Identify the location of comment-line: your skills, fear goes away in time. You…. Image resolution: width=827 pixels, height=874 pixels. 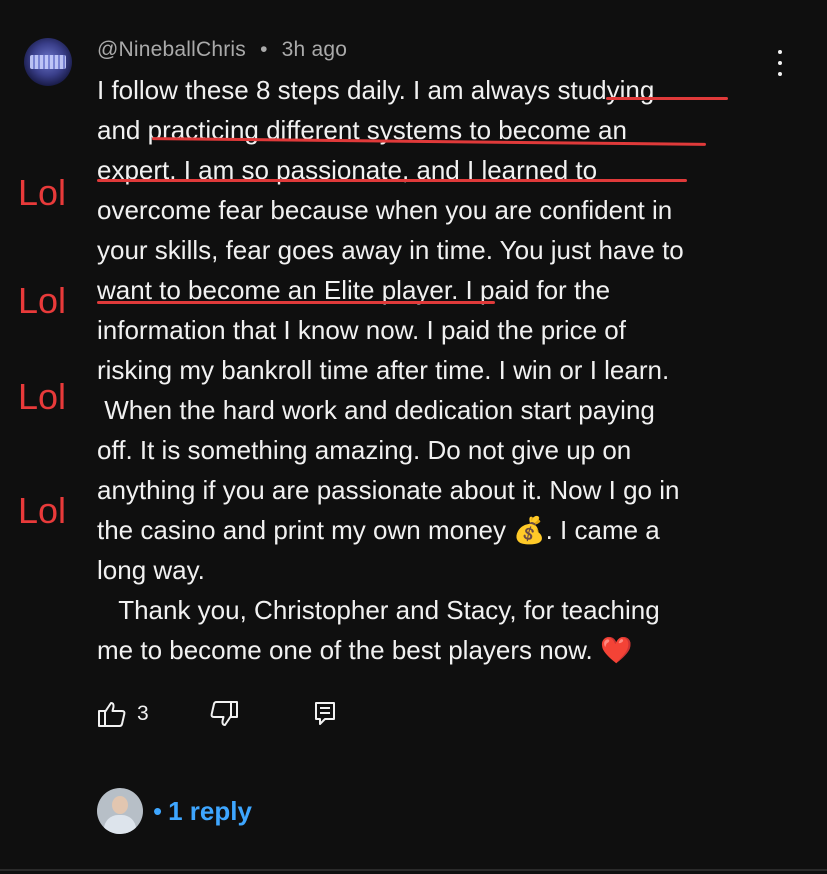
(390, 250).